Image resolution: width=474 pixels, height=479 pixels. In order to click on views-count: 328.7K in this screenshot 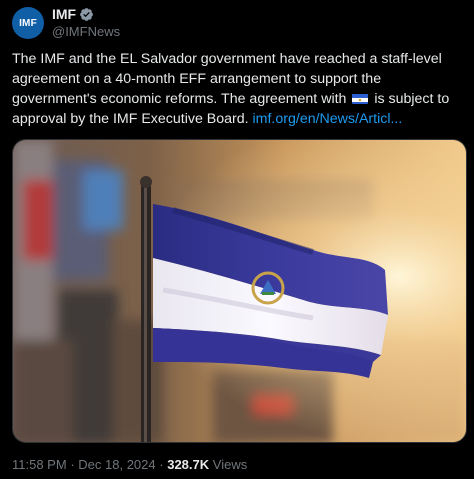, I will do `click(188, 464)`.